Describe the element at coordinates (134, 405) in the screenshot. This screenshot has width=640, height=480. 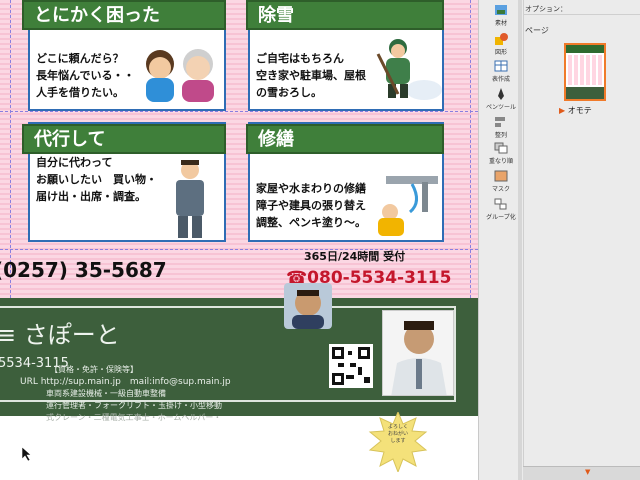
I see `qual-line: 運行管理者・フォークリフト・玉掛け・小型移動` at that location.